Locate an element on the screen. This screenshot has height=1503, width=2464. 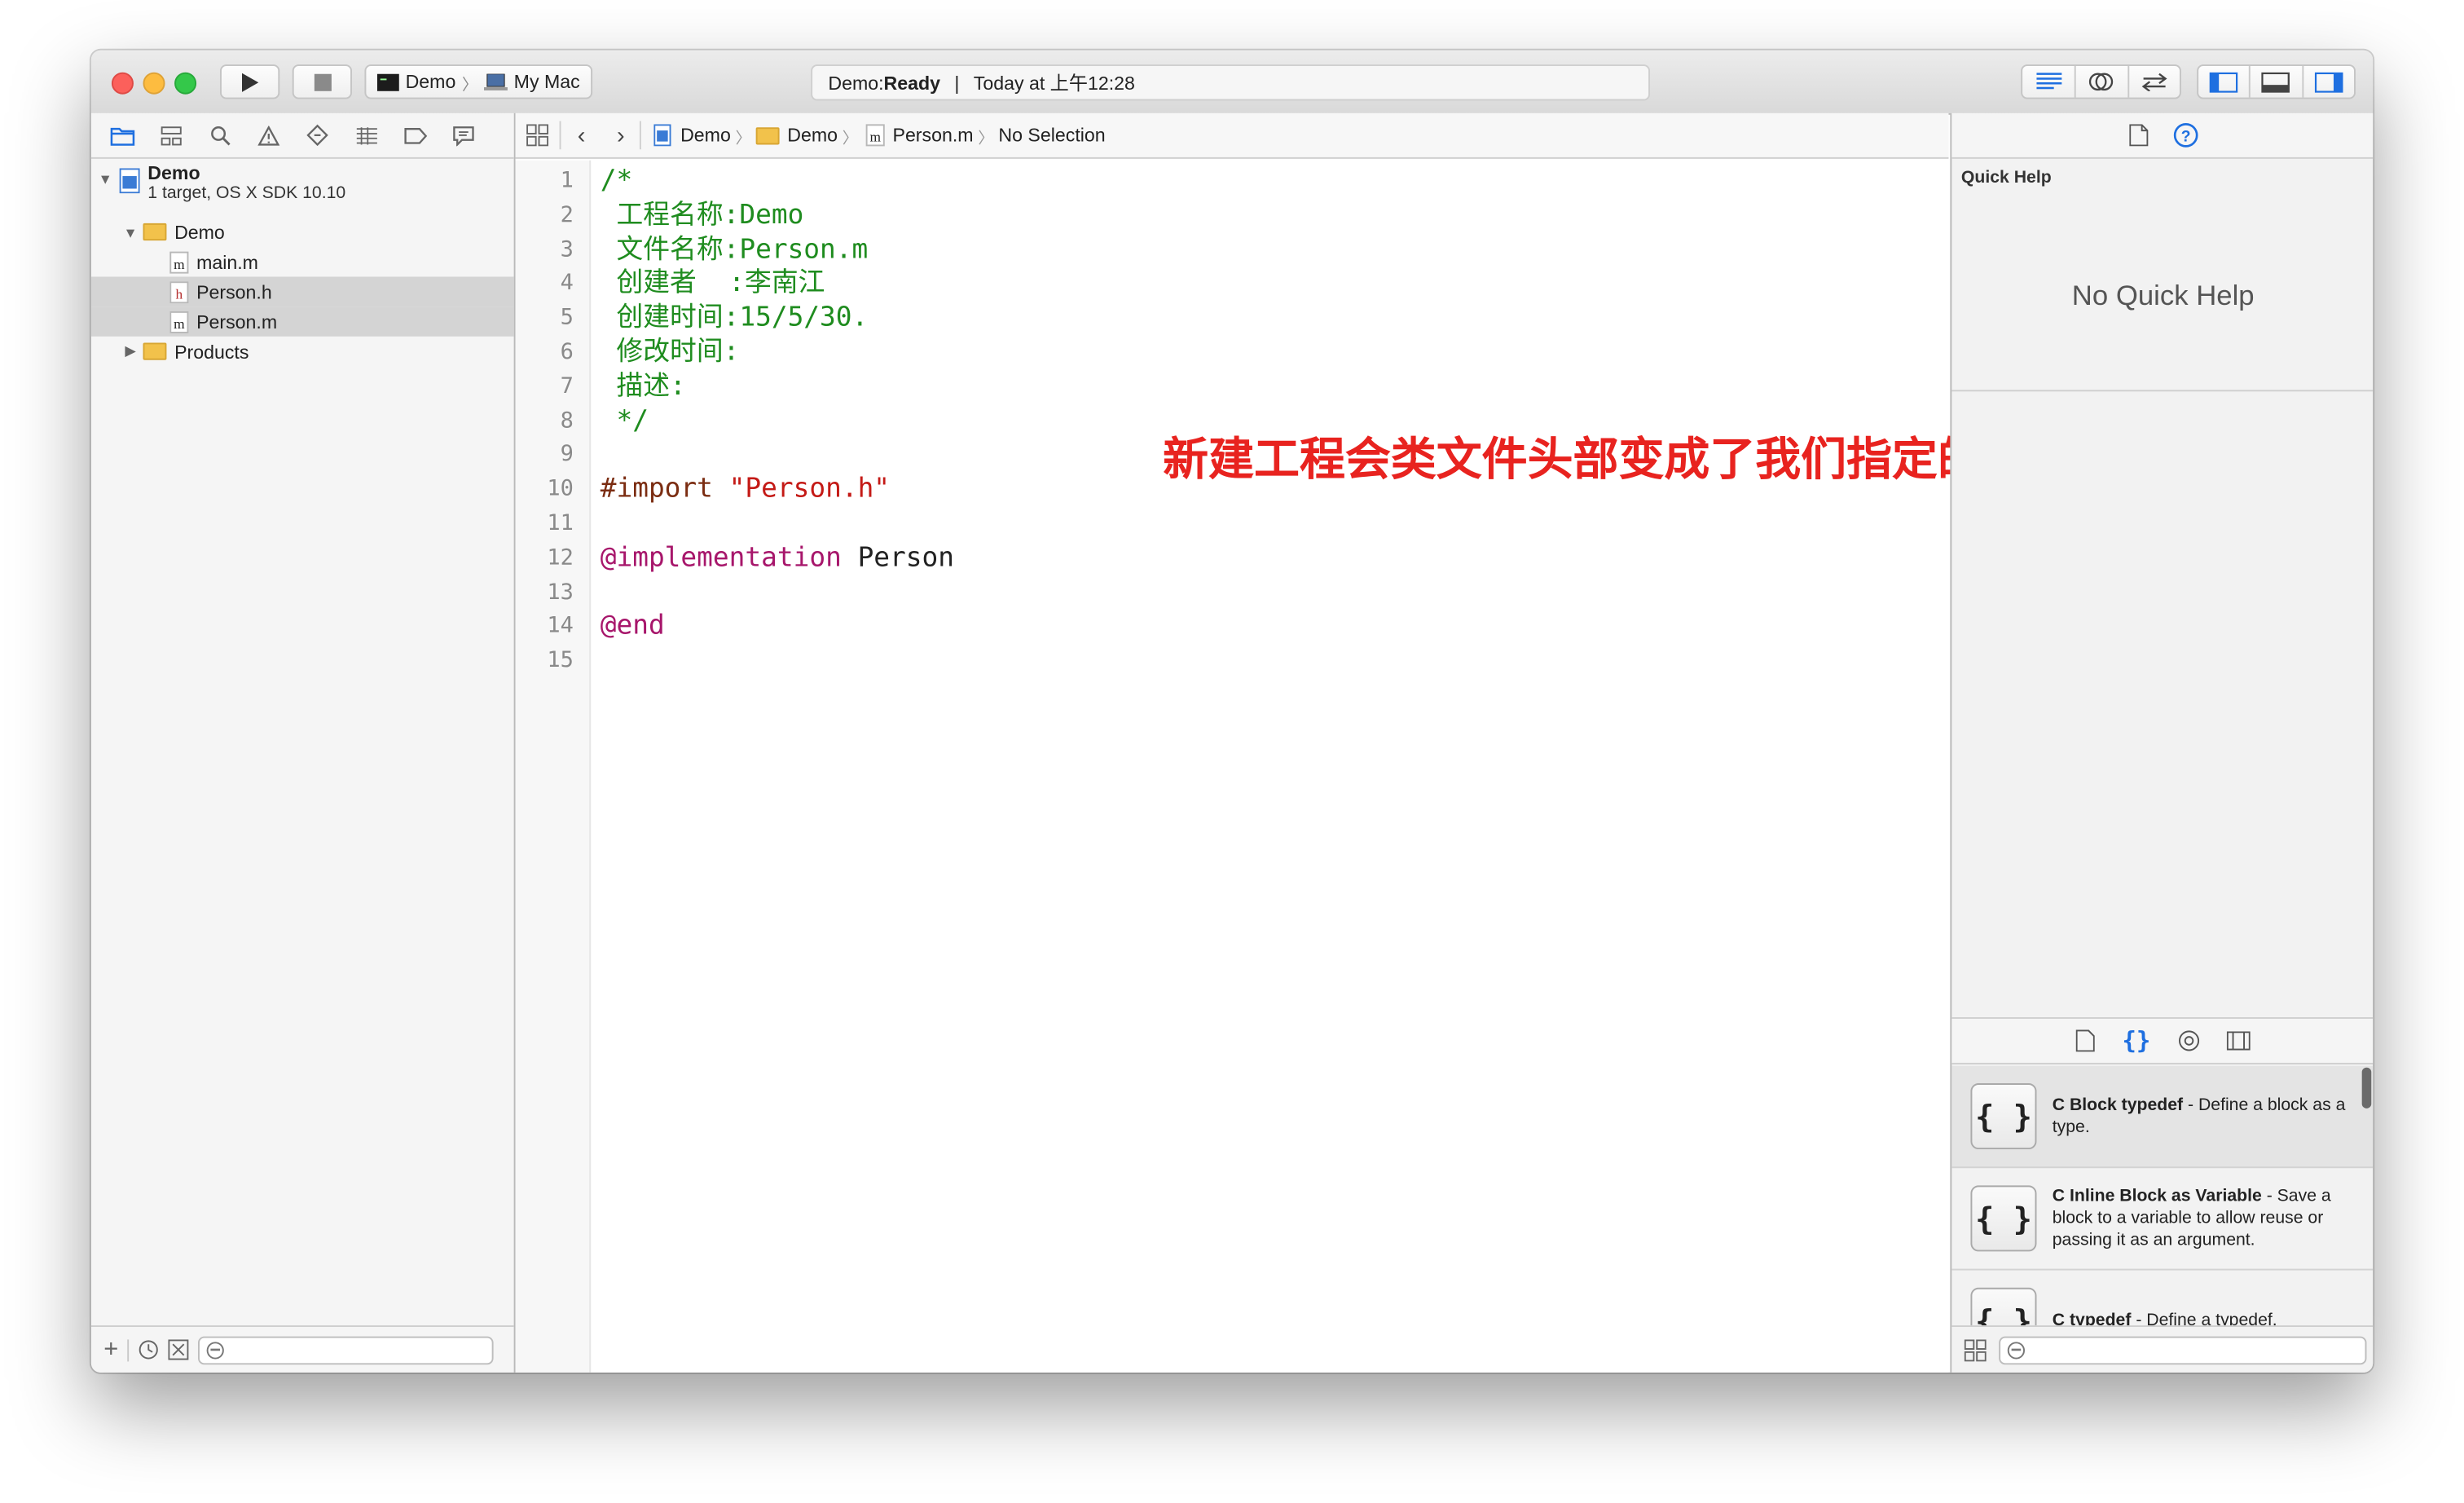
code-token: @end is located at coordinates (632, 626).